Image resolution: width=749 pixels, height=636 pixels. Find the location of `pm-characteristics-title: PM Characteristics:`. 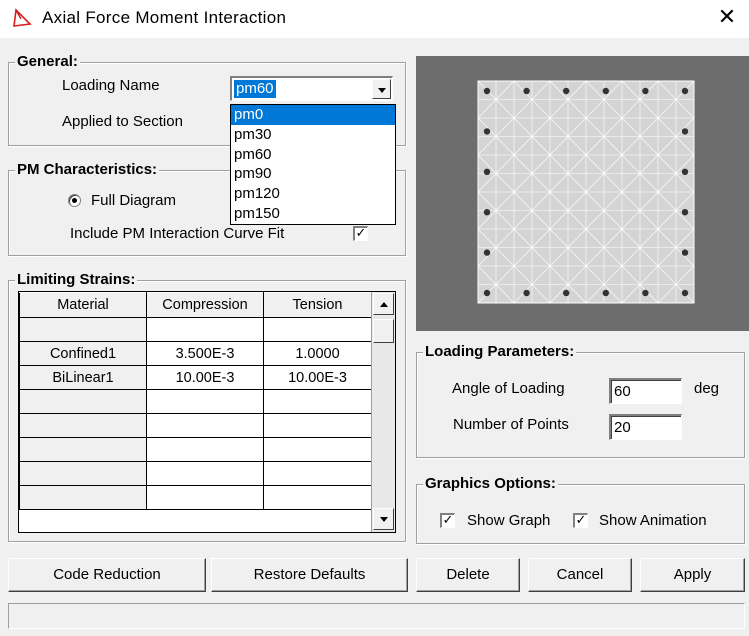

pm-characteristics-title: PM Characteristics: is located at coordinates (87, 169).